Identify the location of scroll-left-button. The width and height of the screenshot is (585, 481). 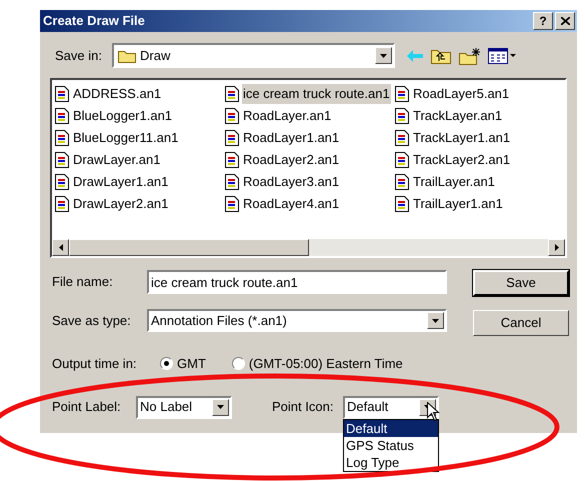
(60, 247).